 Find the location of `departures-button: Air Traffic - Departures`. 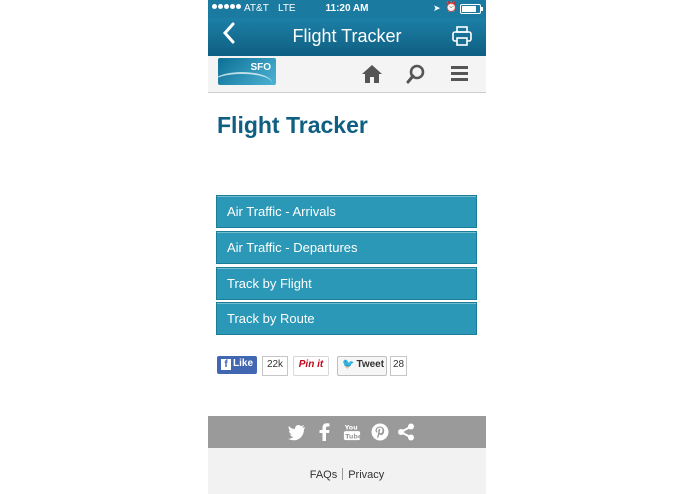

departures-button: Air Traffic - Departures is located at coordinates (346, 247).